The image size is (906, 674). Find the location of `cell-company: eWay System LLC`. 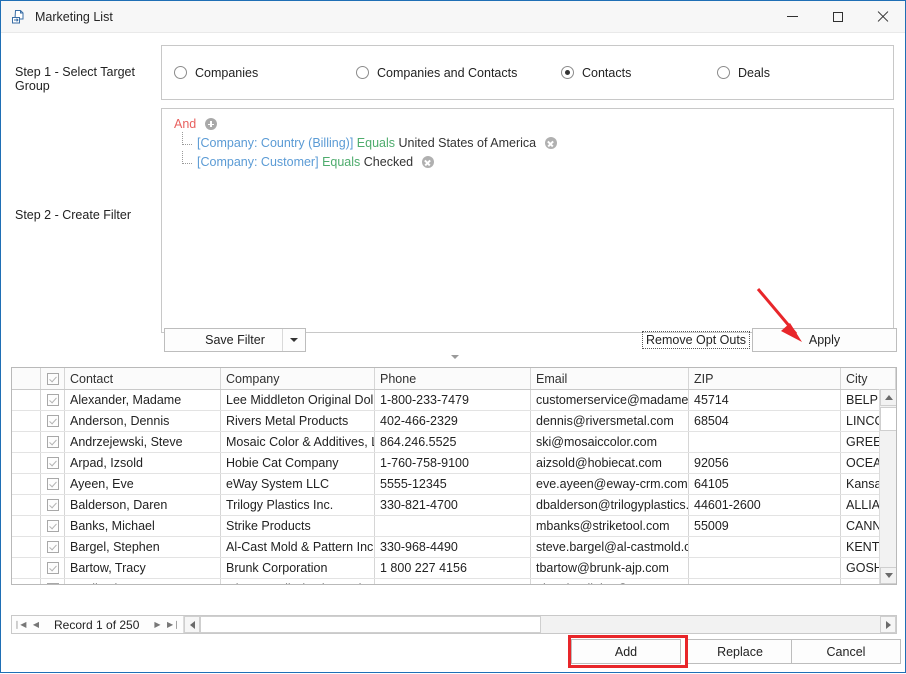

cell-company: eWay System LLC is located at coordinates (297, 484).